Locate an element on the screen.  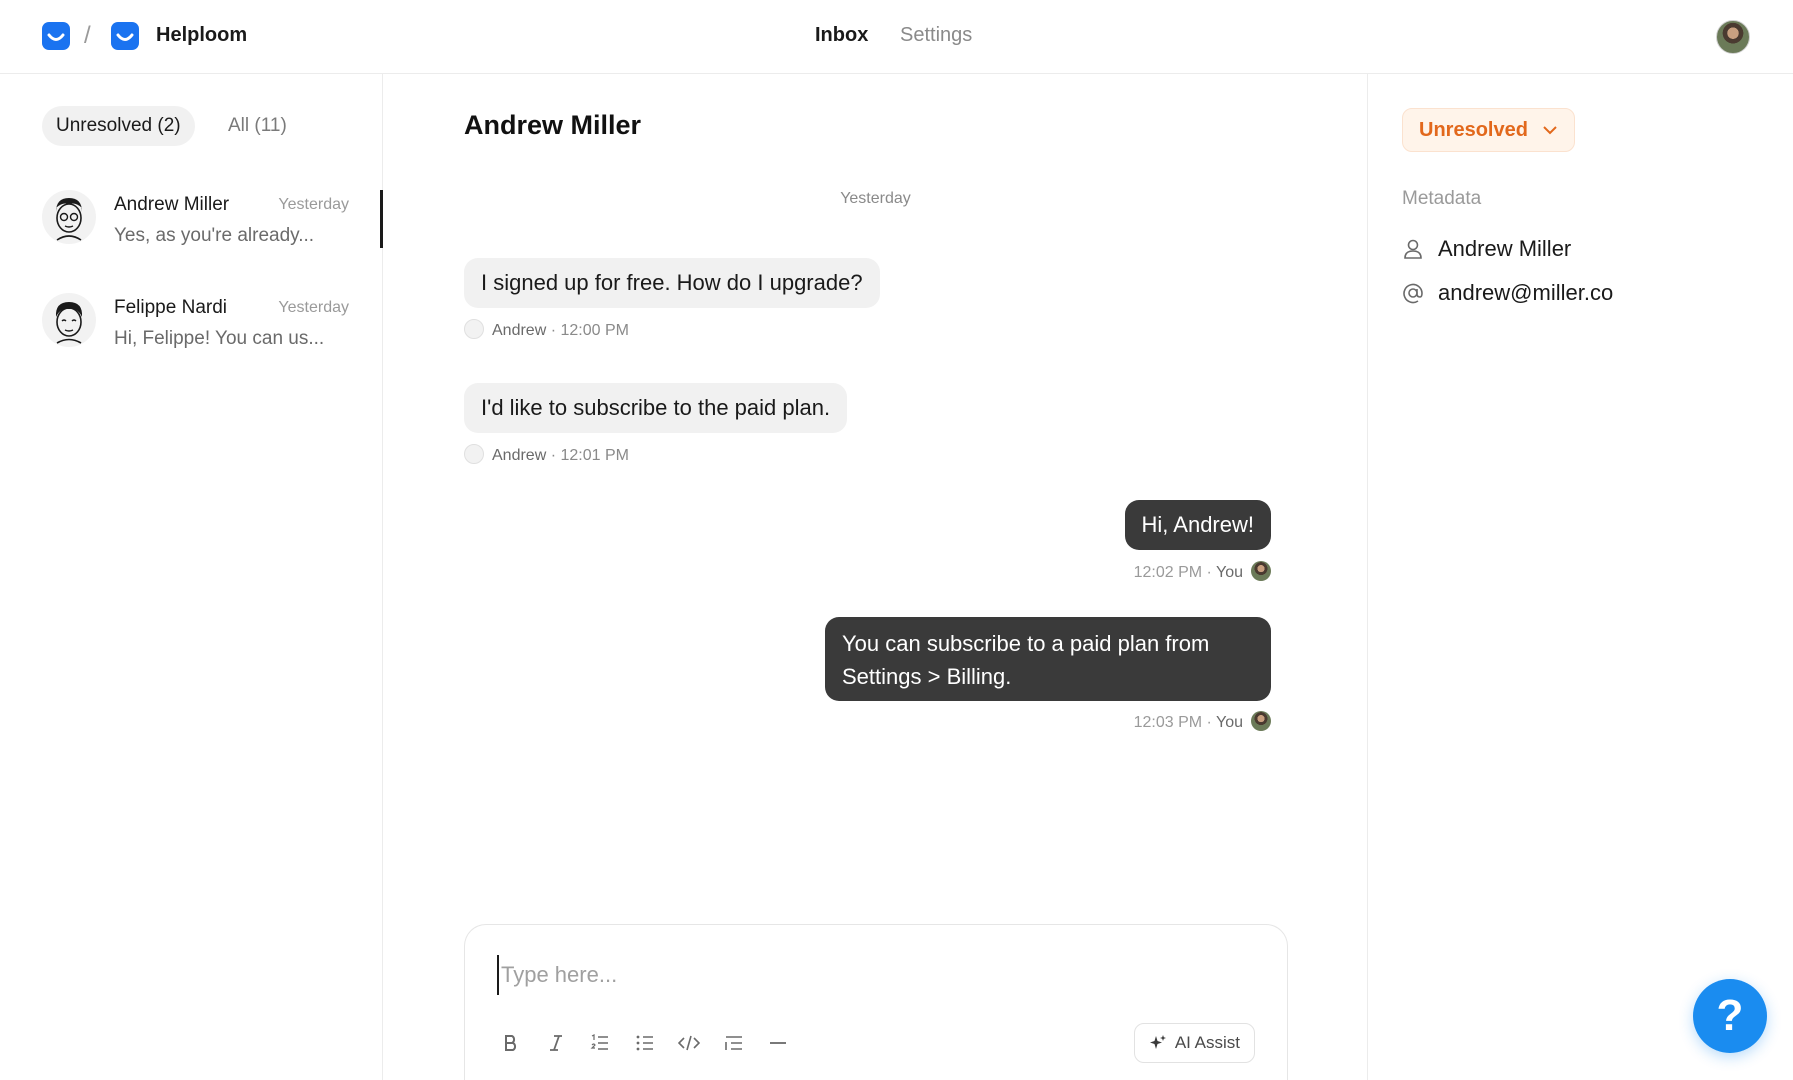
metadata-heading: Metadata is located at coordinates (1442, 198).